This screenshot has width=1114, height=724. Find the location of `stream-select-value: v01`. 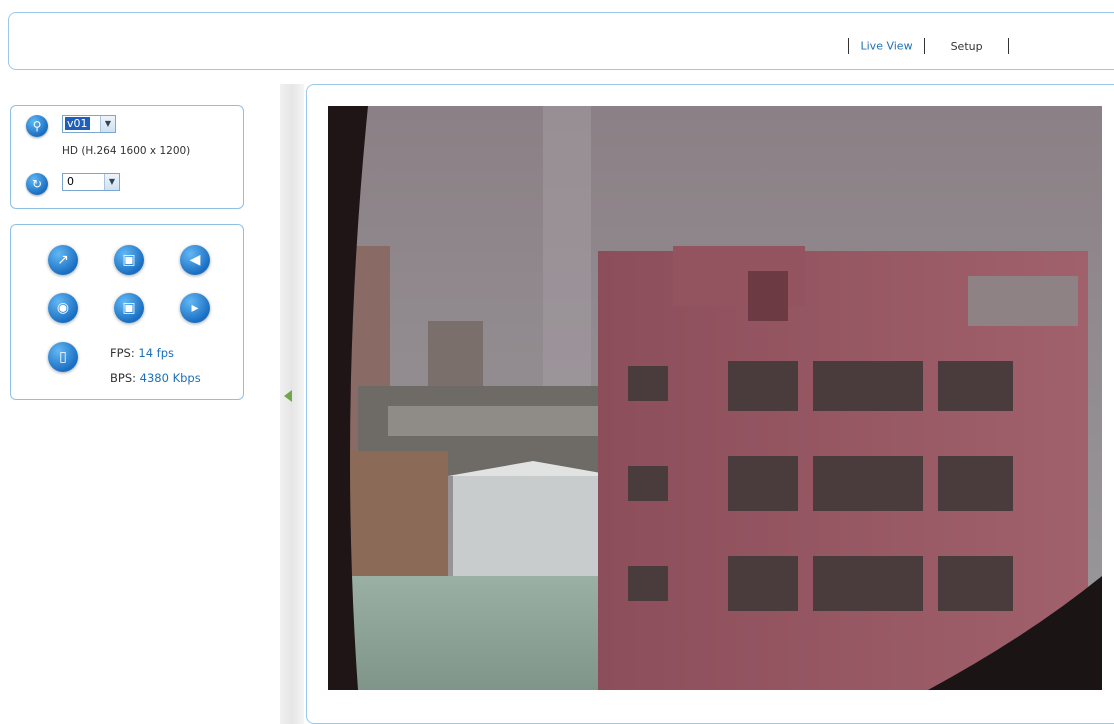

stream-select-value: v01 is located at coordinates (77, 123).